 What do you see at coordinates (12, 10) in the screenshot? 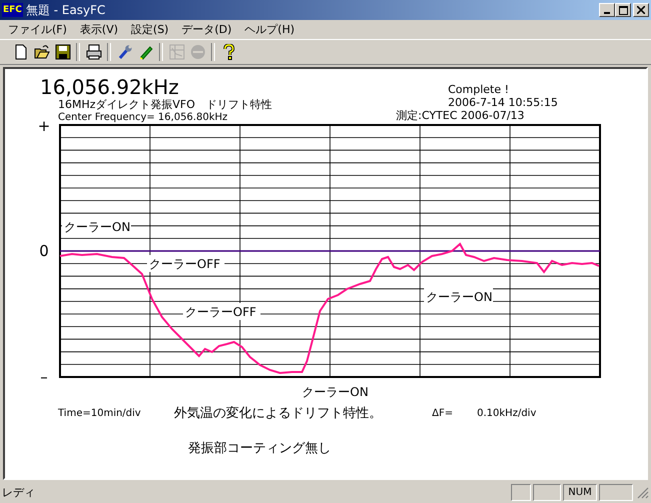
I see `app-logo-icon: EFC` at bounding box center [12, 10].